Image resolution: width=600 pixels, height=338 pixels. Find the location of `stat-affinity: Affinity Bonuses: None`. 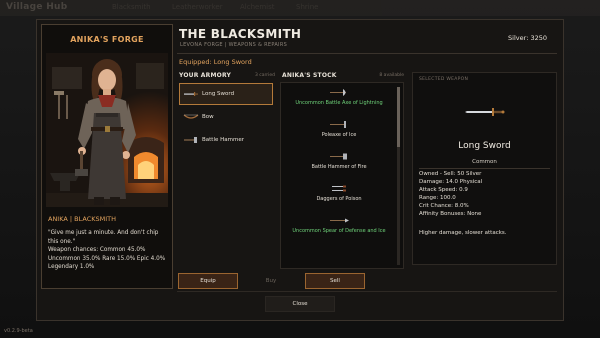

stat-affinity: Affinity Bonuses: None is located at coordinates (450, 213).